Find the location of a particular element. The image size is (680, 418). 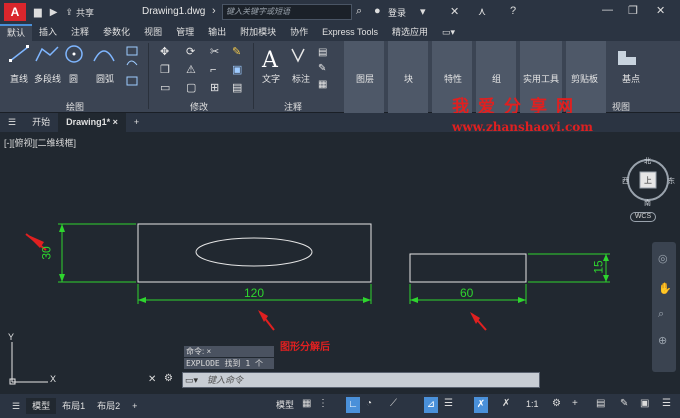

navigation-bar: ◎ ✋ ⌕ ⊕ is located at coordinates (664, 307).